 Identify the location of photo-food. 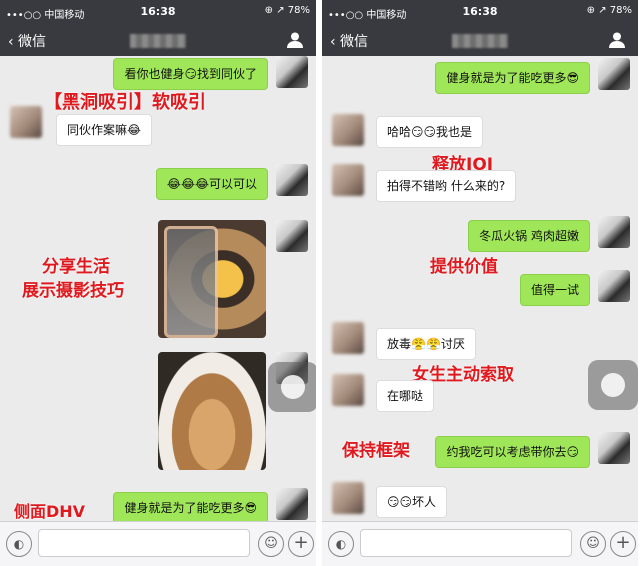
(212, 411).